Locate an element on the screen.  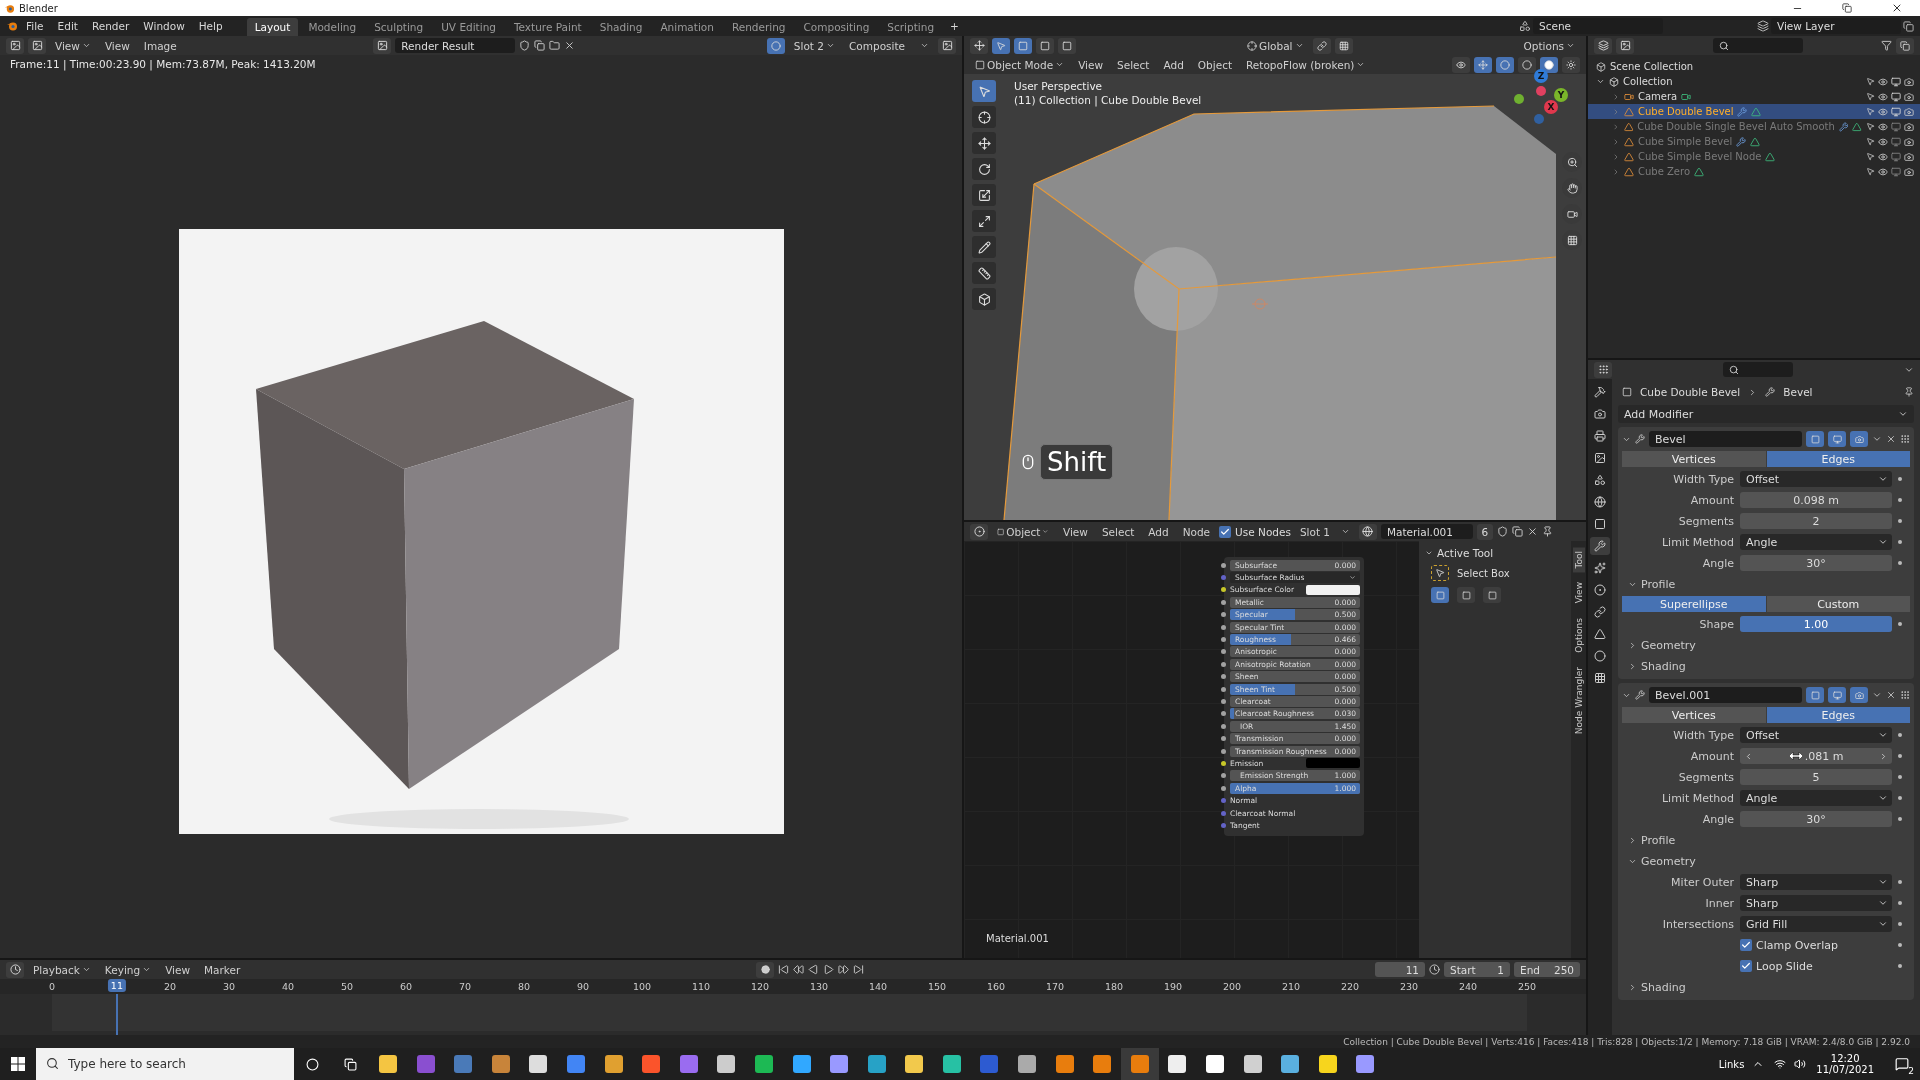
view-layer-selector: View Layer is located at coordinates (1836, 26).